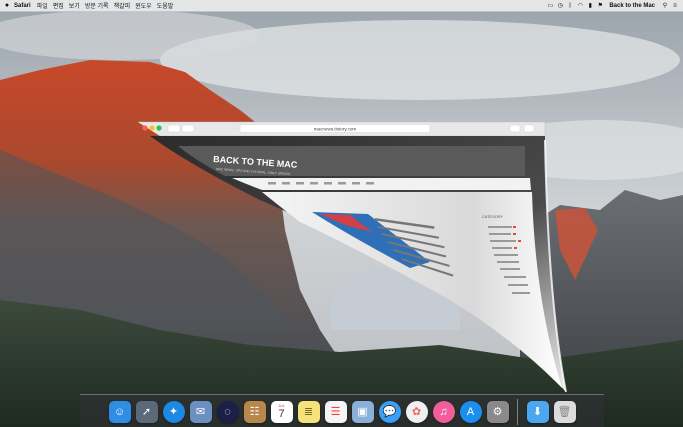  What do you see at coordinates (389, 411) in the screenshot?
I see `messages-icon: 💬` at bounding box center [389, 411].